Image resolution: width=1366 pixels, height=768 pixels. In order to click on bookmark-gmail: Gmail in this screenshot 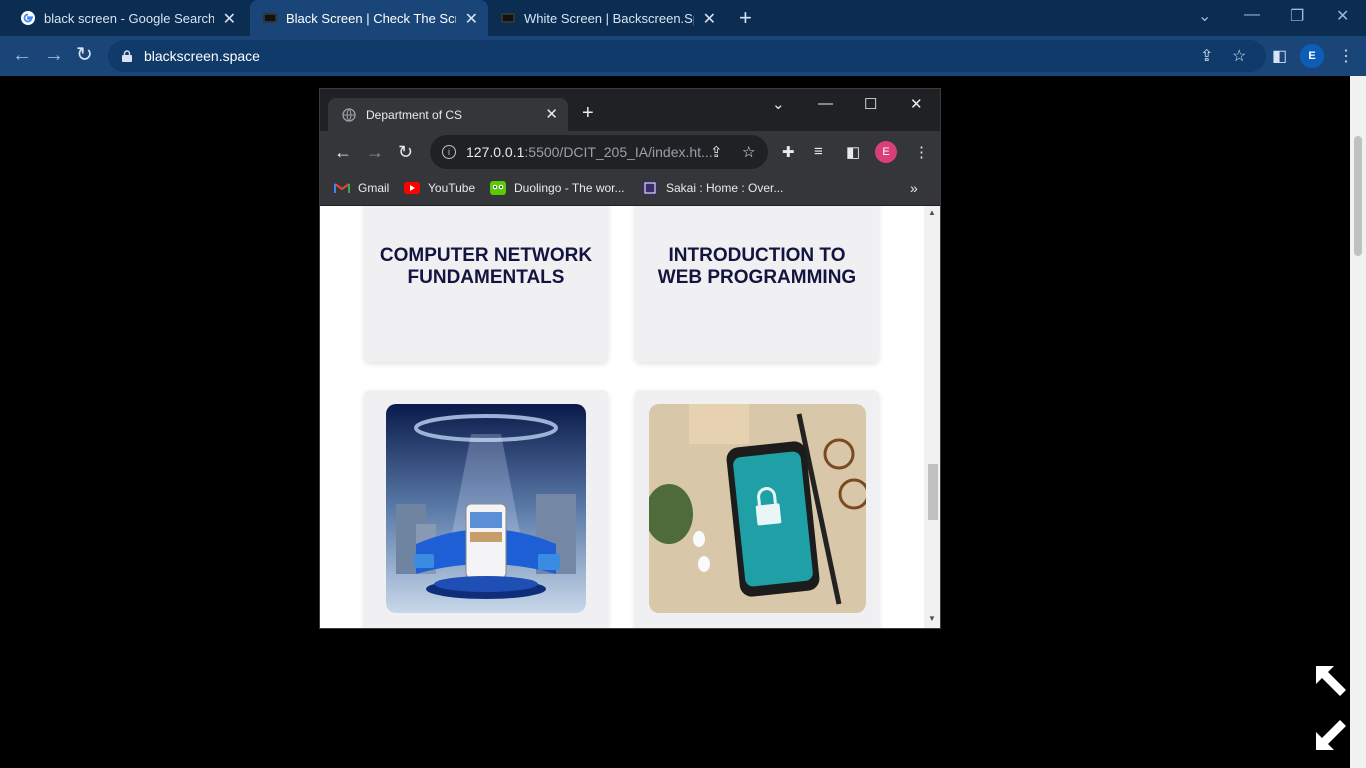, I will do `click(361, 188)`.